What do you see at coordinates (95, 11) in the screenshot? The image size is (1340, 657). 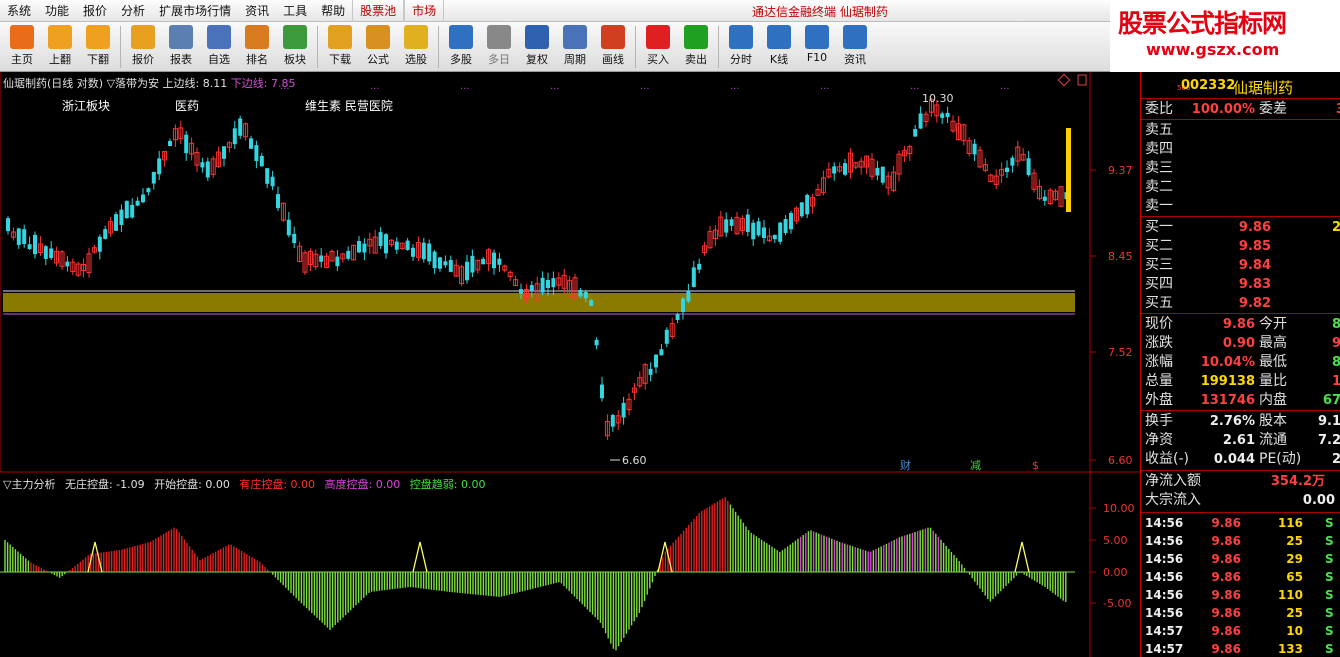 I see `menu-quote: 报价` at bounding box center [95, 11].